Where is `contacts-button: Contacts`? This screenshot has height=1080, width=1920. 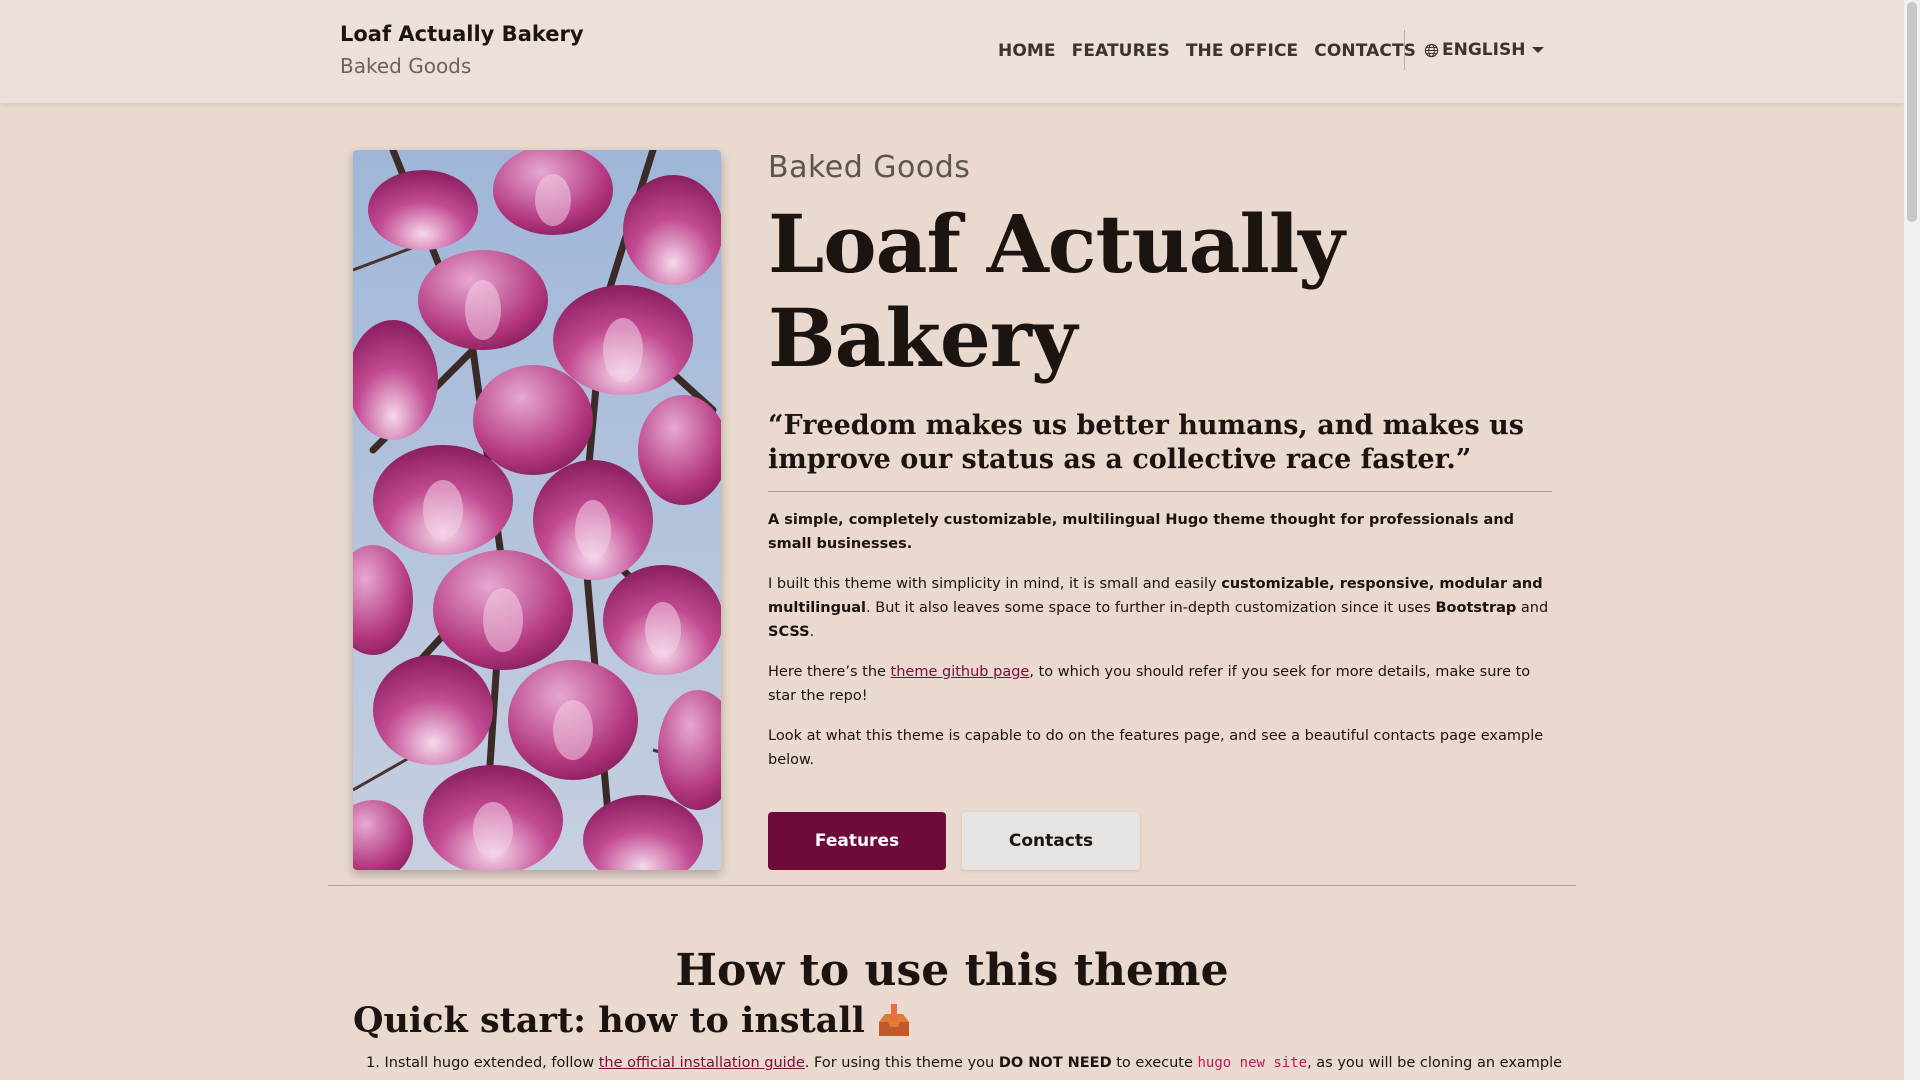 contacts-button: Contacts is located at coordinates (1051, 841).